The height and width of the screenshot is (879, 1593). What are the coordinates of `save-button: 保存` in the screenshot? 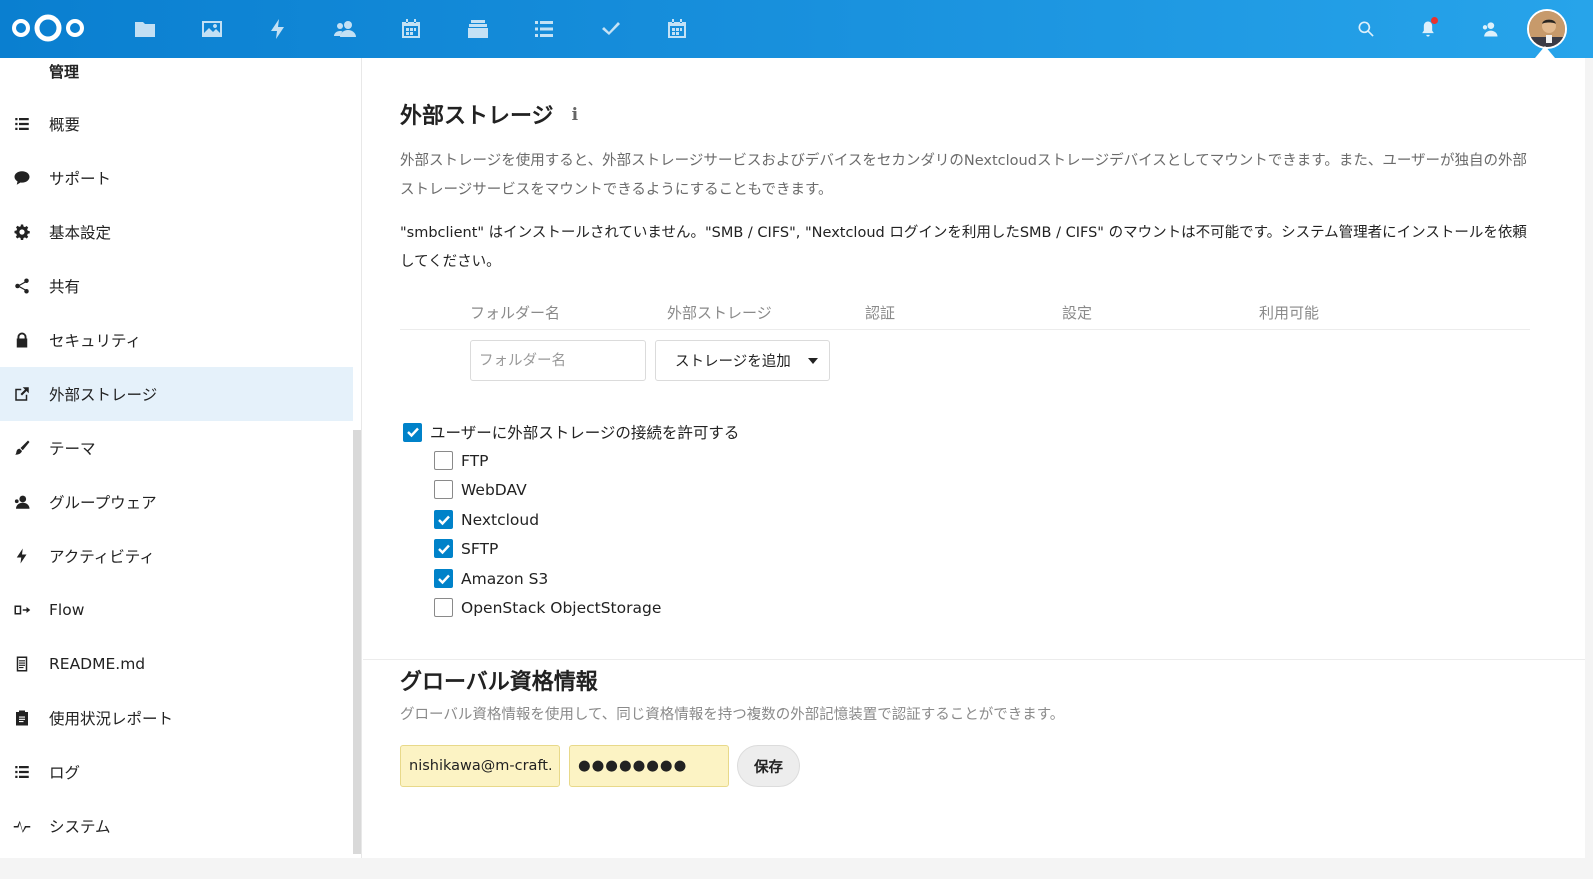 It's located at (768, 766).